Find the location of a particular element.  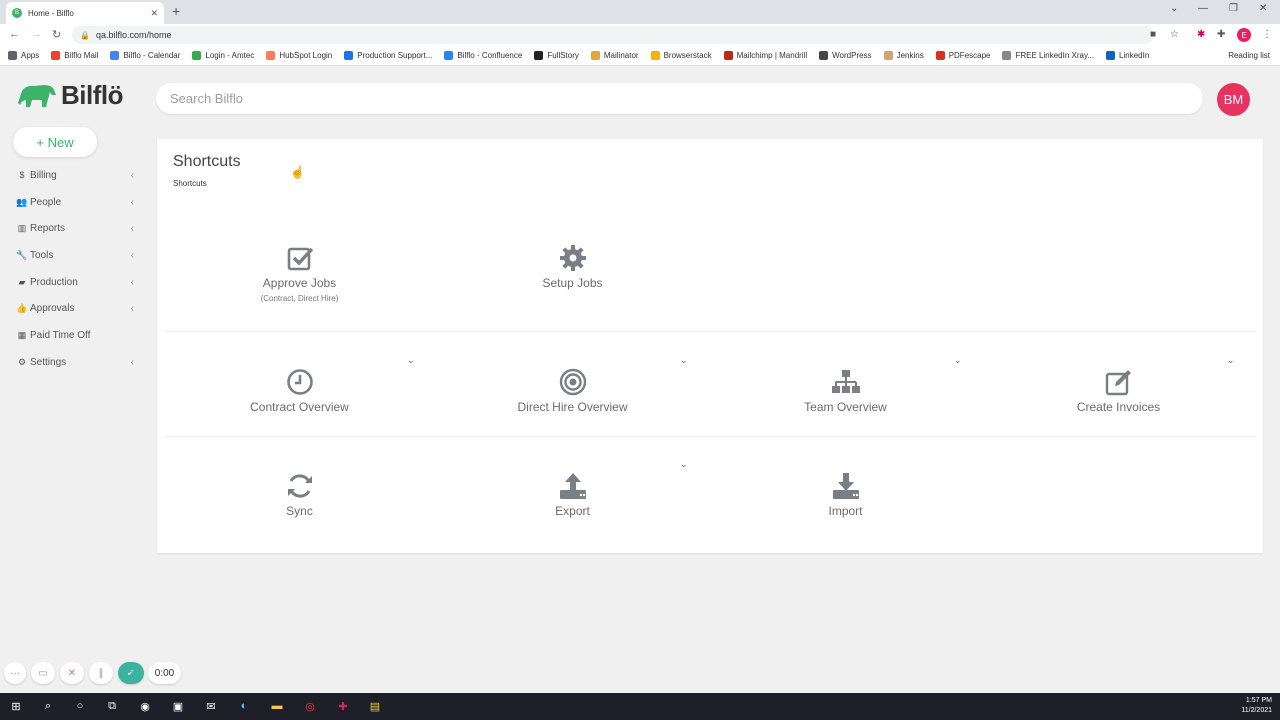

bookmark-item: Bilflo Mail is located at coordinates (74, 55).